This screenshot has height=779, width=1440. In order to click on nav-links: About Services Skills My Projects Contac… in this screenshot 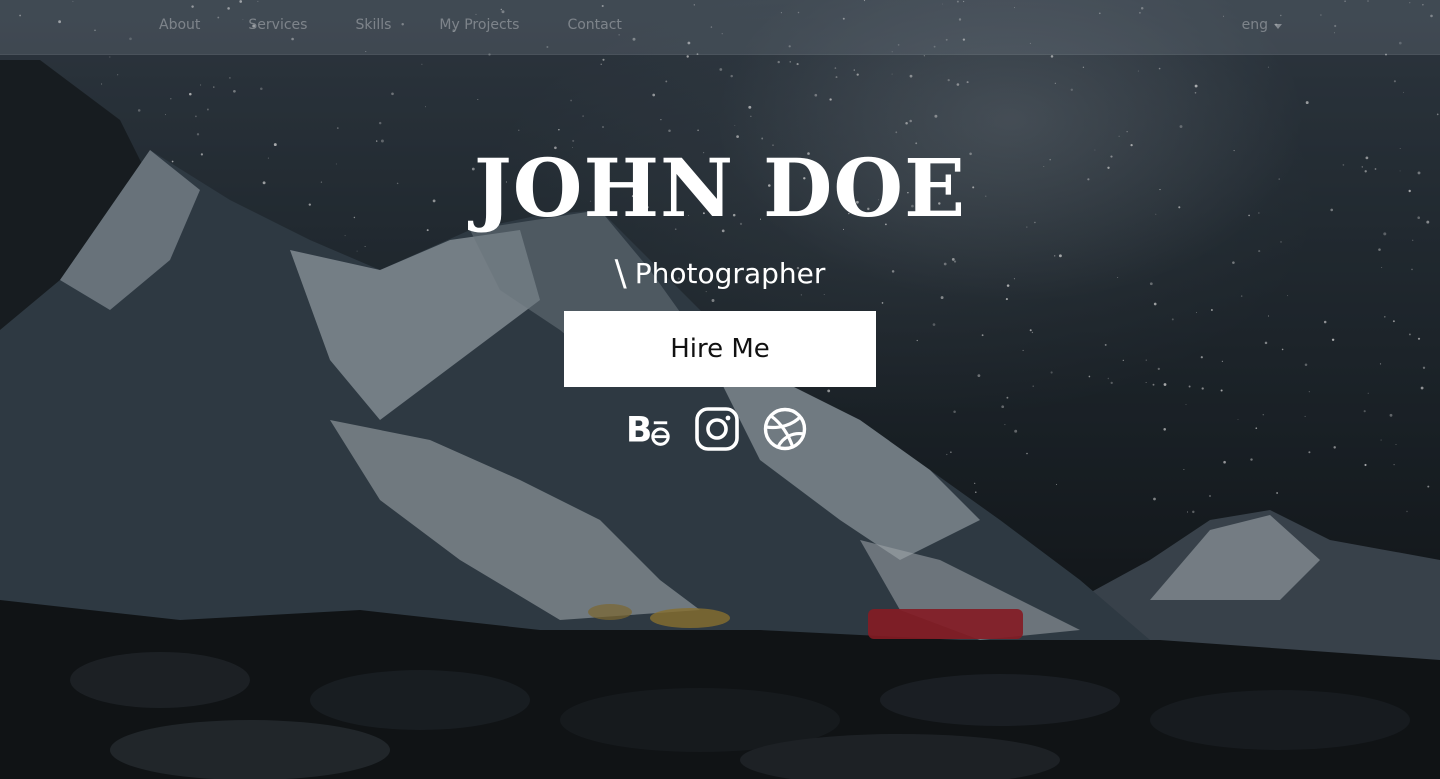, I will do `click(414, 25)`.